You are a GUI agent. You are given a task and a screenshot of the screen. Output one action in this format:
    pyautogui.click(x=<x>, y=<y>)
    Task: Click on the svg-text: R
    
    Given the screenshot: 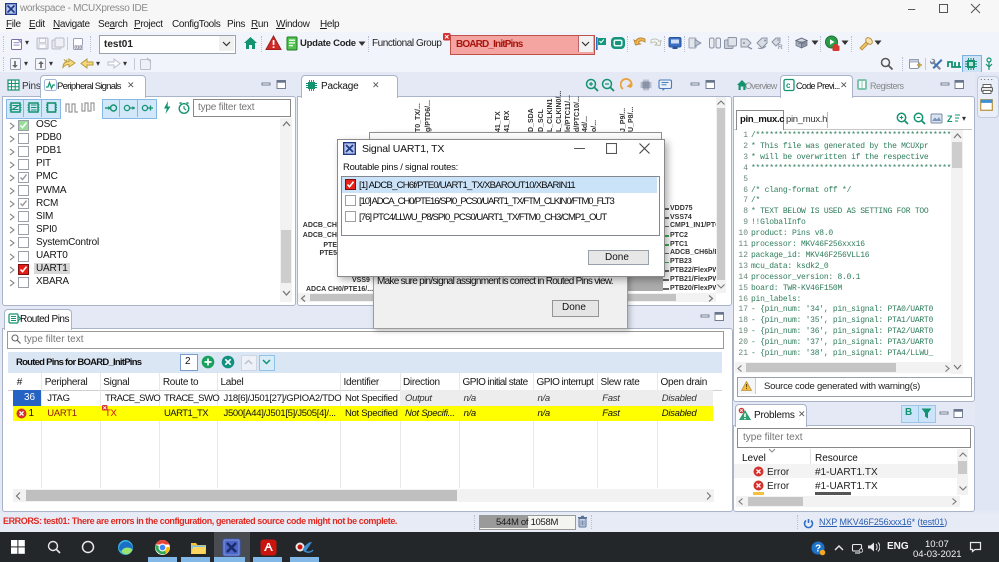 What is the action you would take?
    pyautogui.click(x=780, y=47)
    